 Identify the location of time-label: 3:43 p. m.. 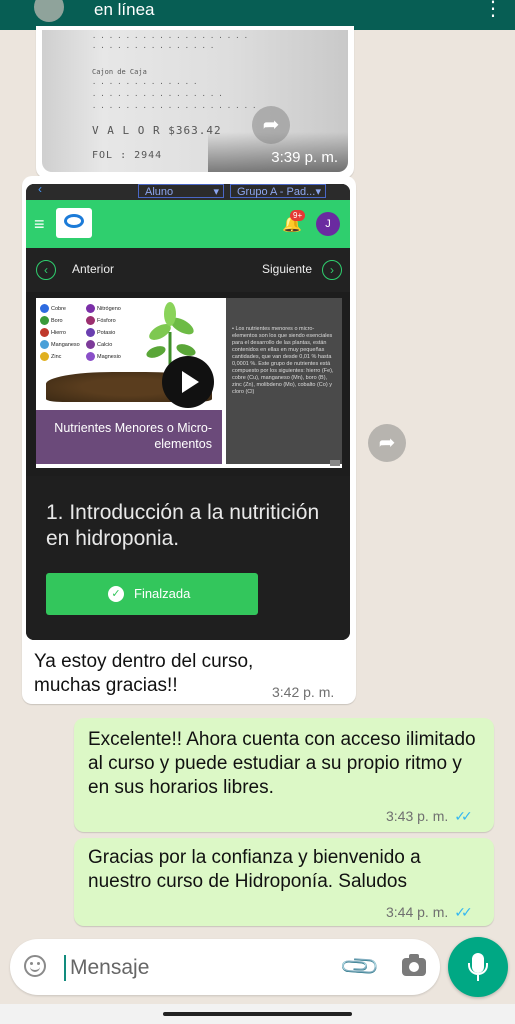
(417, 816).